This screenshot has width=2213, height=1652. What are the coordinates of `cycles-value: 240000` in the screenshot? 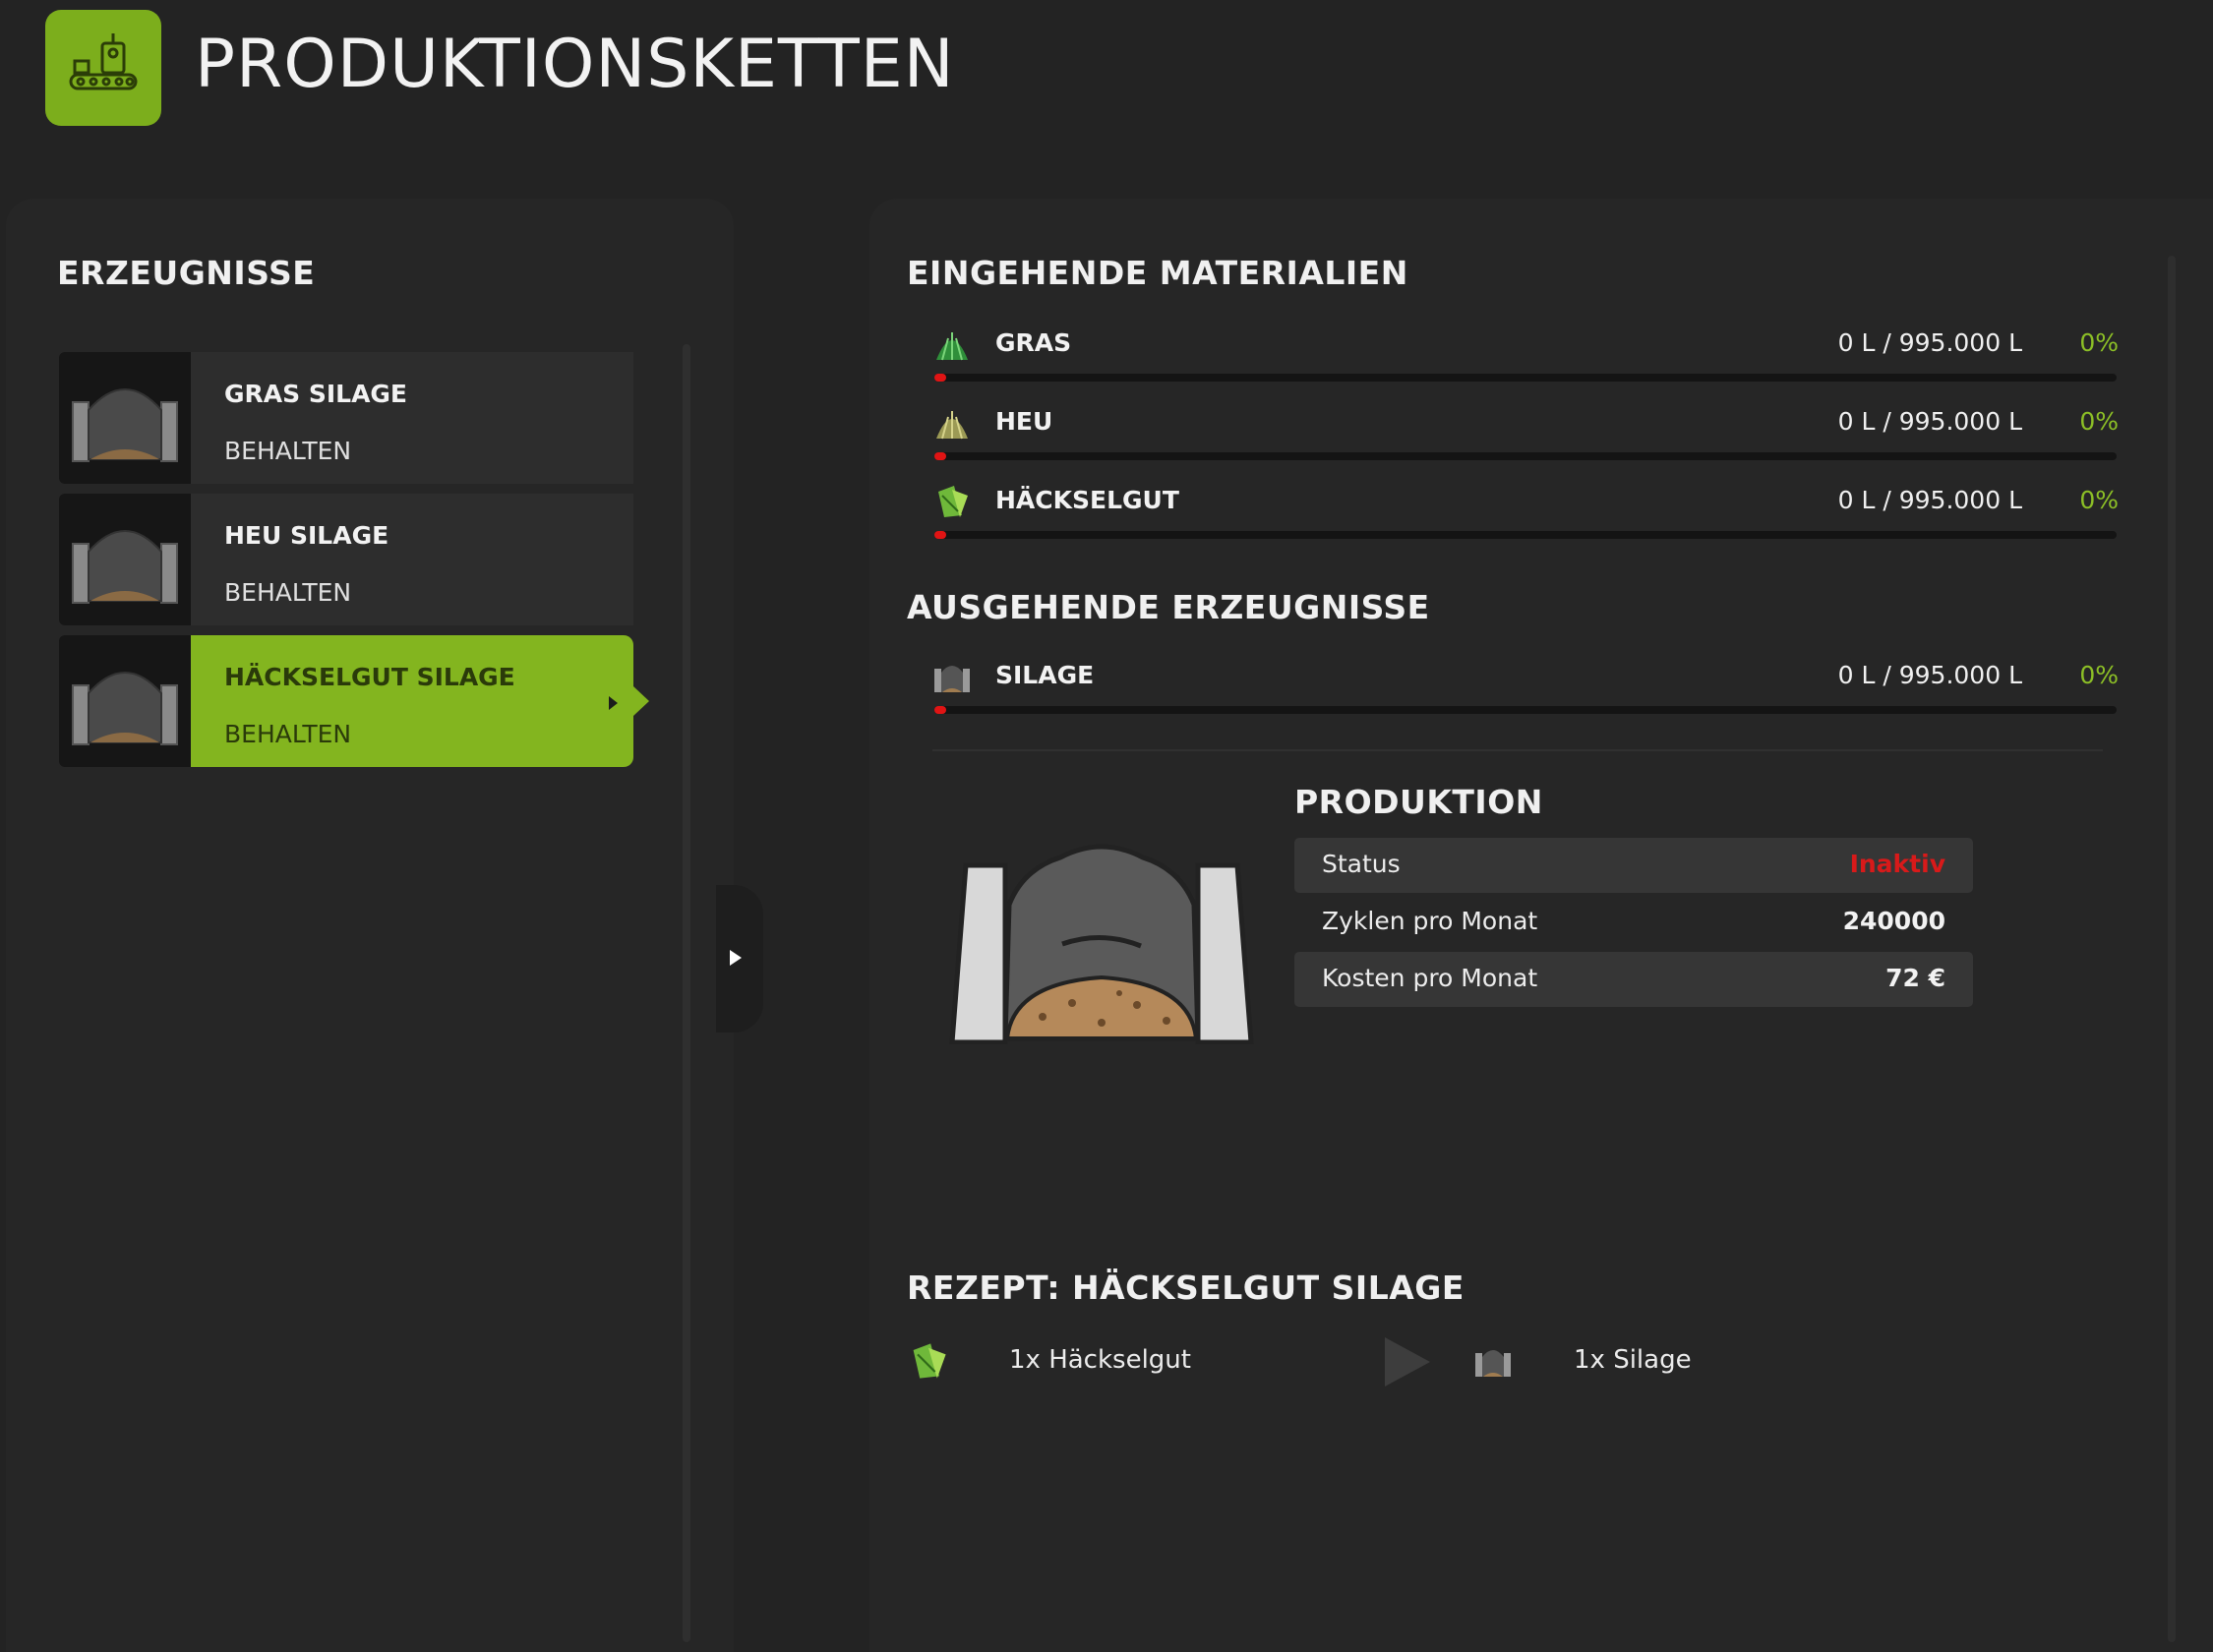 It's located at (1893, 921).